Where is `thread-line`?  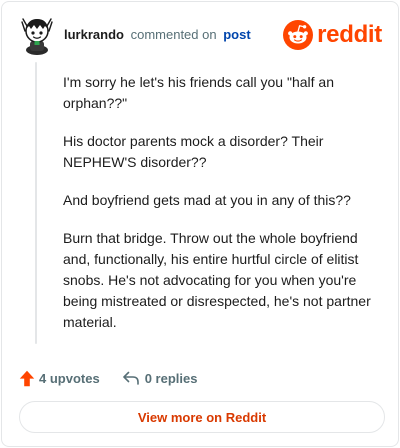 thread-line is located at coordinates (36, 203).